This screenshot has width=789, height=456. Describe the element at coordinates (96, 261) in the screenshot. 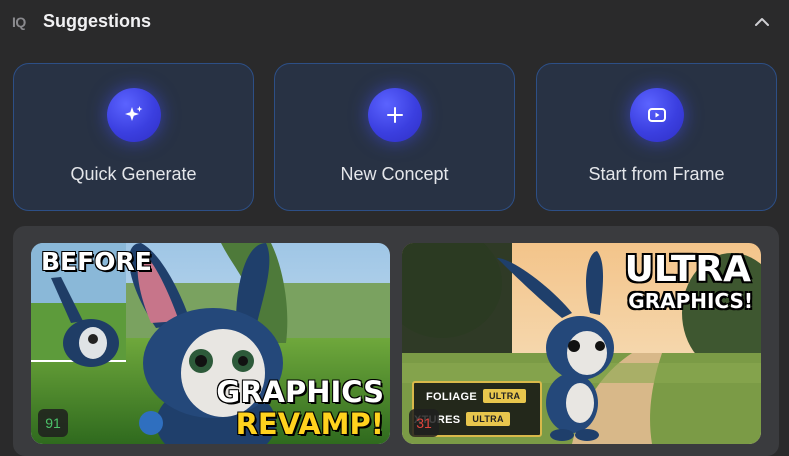

I see `before-label: BEFORE` at that location.